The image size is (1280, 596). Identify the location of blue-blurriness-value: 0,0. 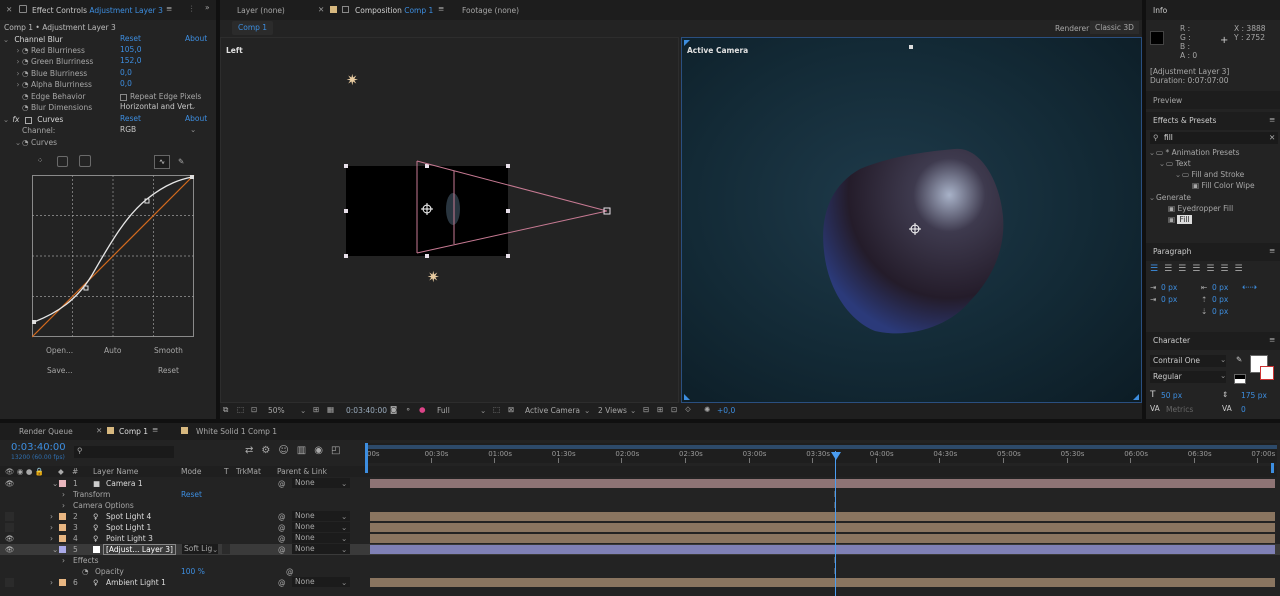
(126, 72).